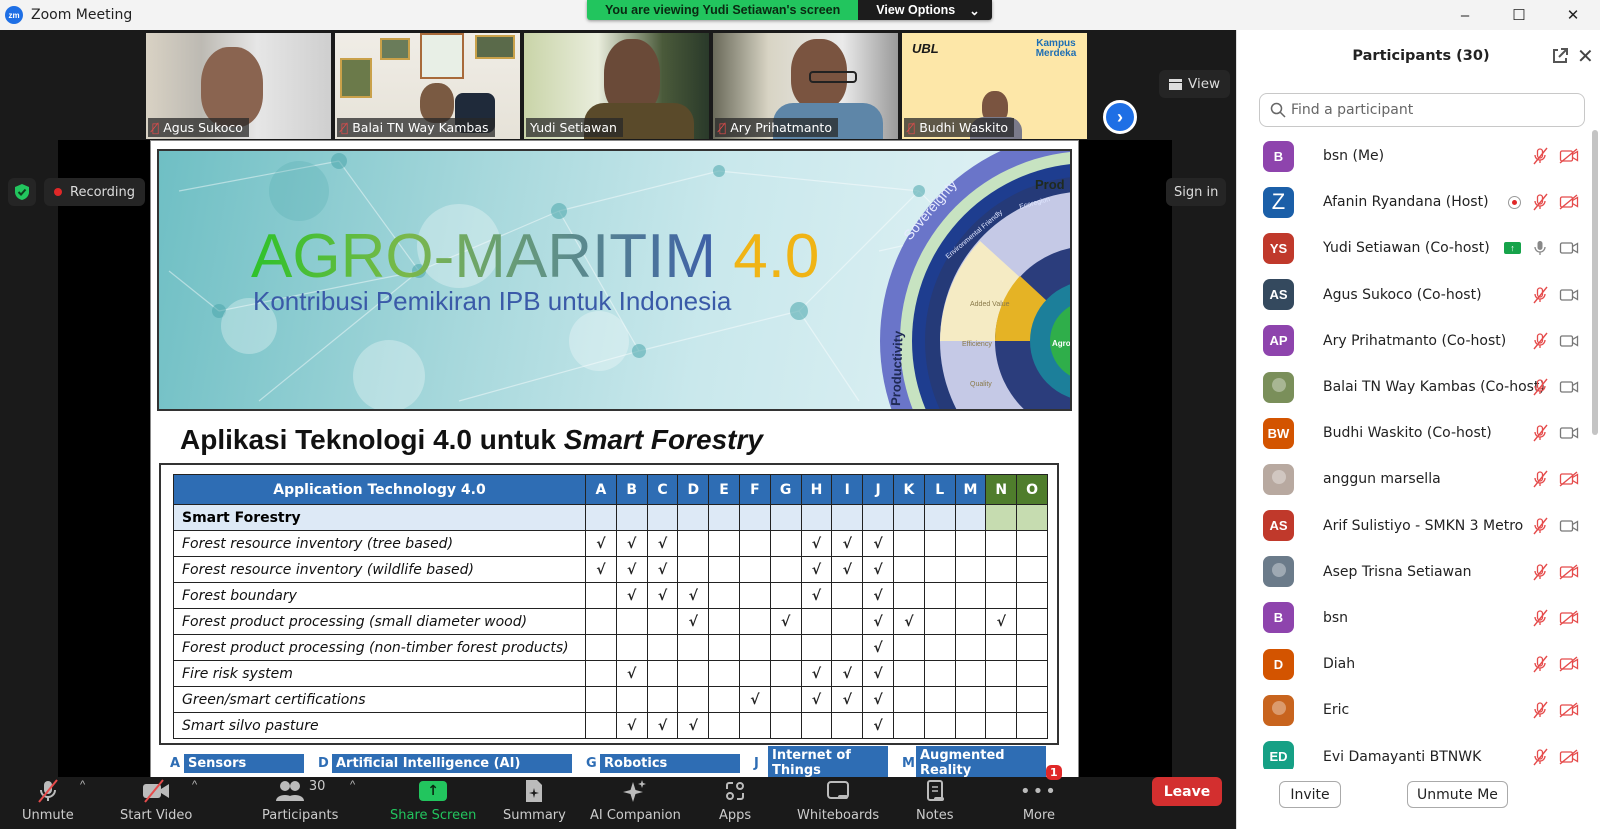 The width and height of the screenshot is (1600, 829). What do you see at coordinates (1431, 110) in the screenshot?
I see `participant-search-input` at bounding box center [1431, 110].